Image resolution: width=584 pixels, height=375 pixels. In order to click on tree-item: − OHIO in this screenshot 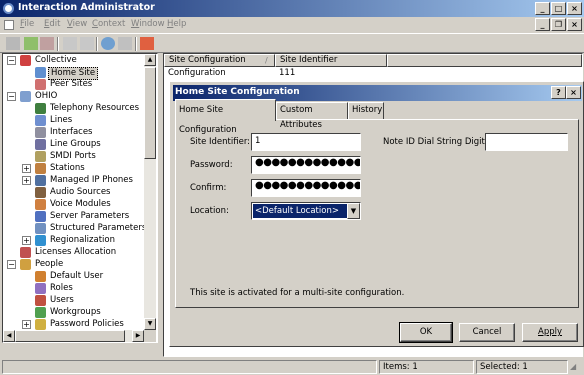, I will do `click(73, 97)`.